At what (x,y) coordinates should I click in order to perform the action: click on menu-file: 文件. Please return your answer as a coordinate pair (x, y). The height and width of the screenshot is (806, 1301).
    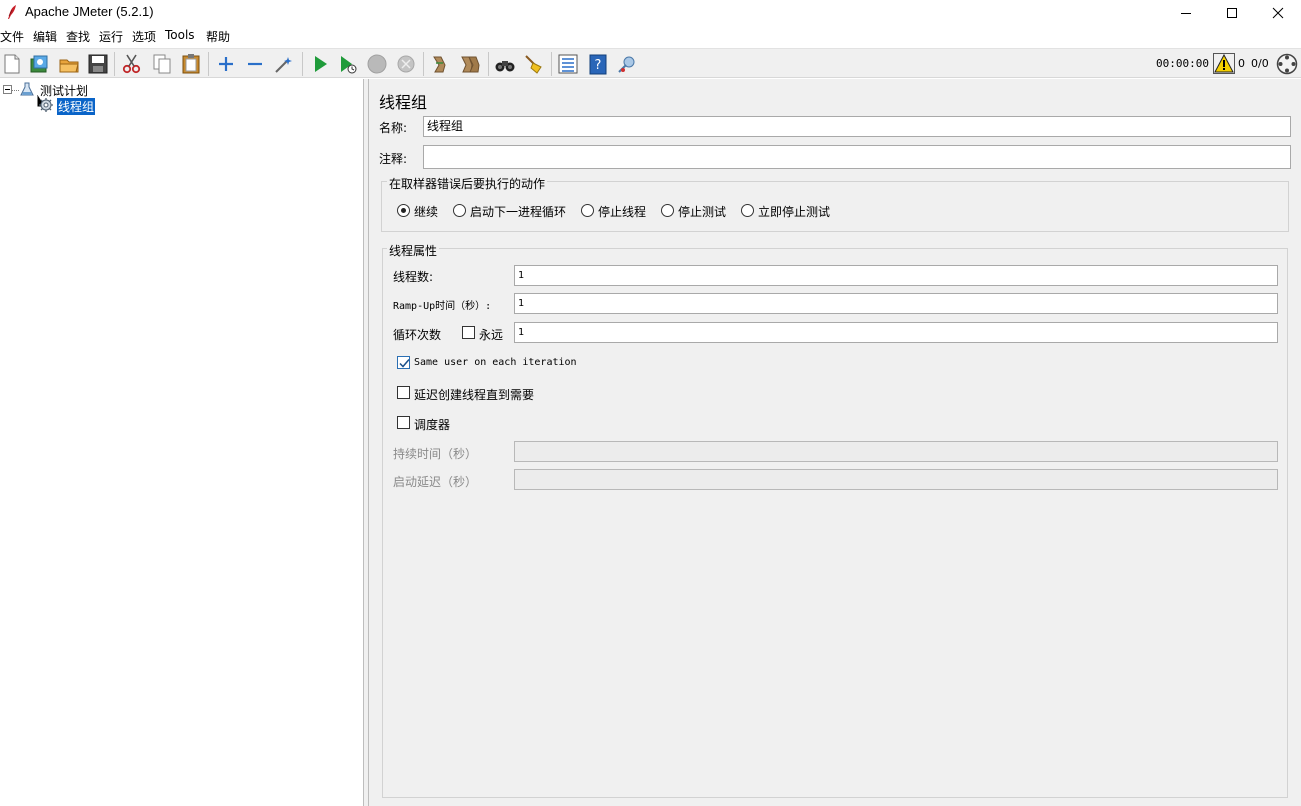
    Looking at the image, I should click on (12, 36).